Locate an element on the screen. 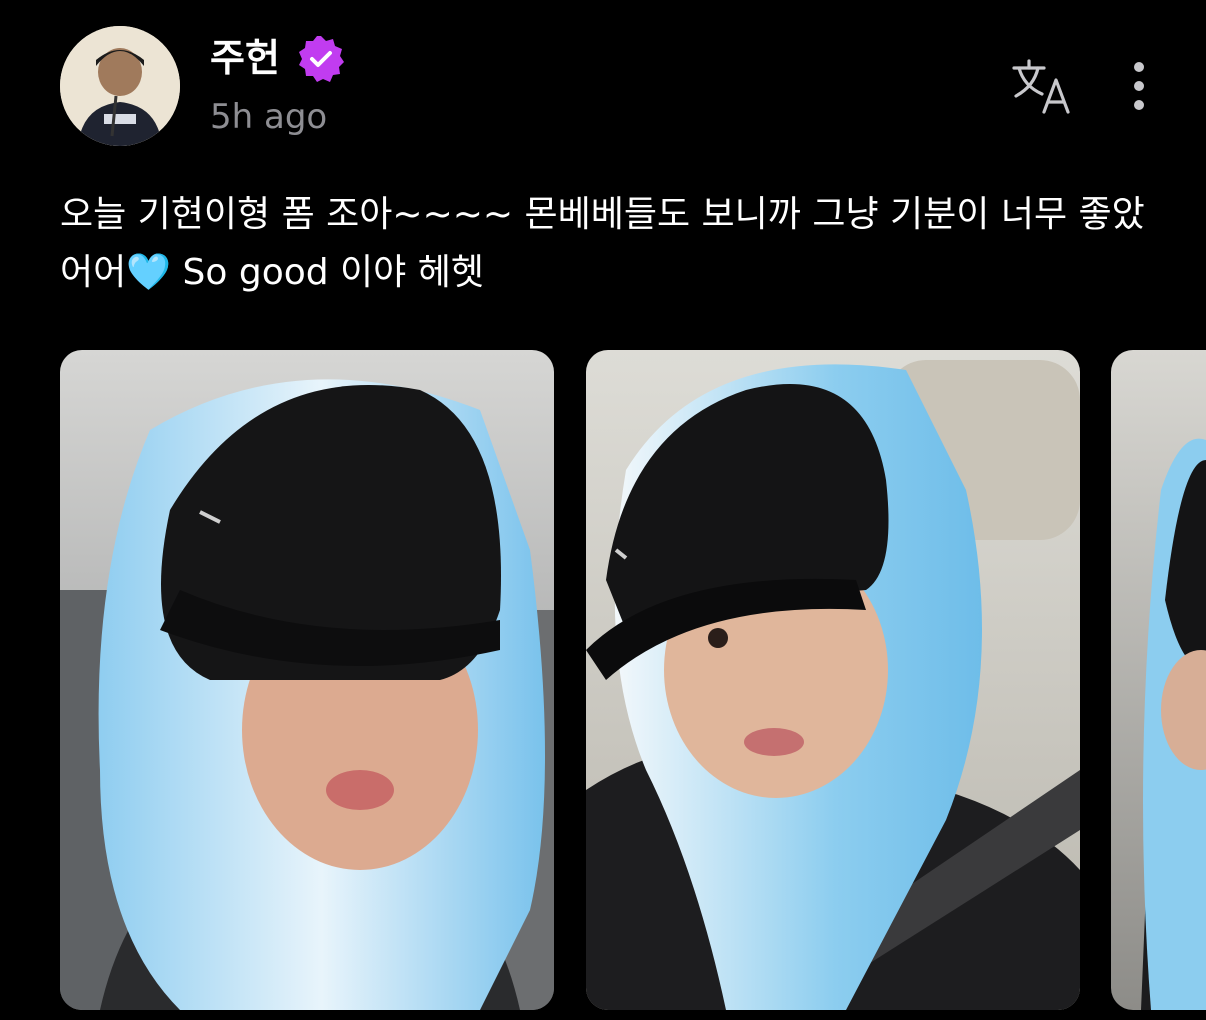 The width and height of the screenshot is (1206, 1020). translate-button is located at coordinates (1042, 86).